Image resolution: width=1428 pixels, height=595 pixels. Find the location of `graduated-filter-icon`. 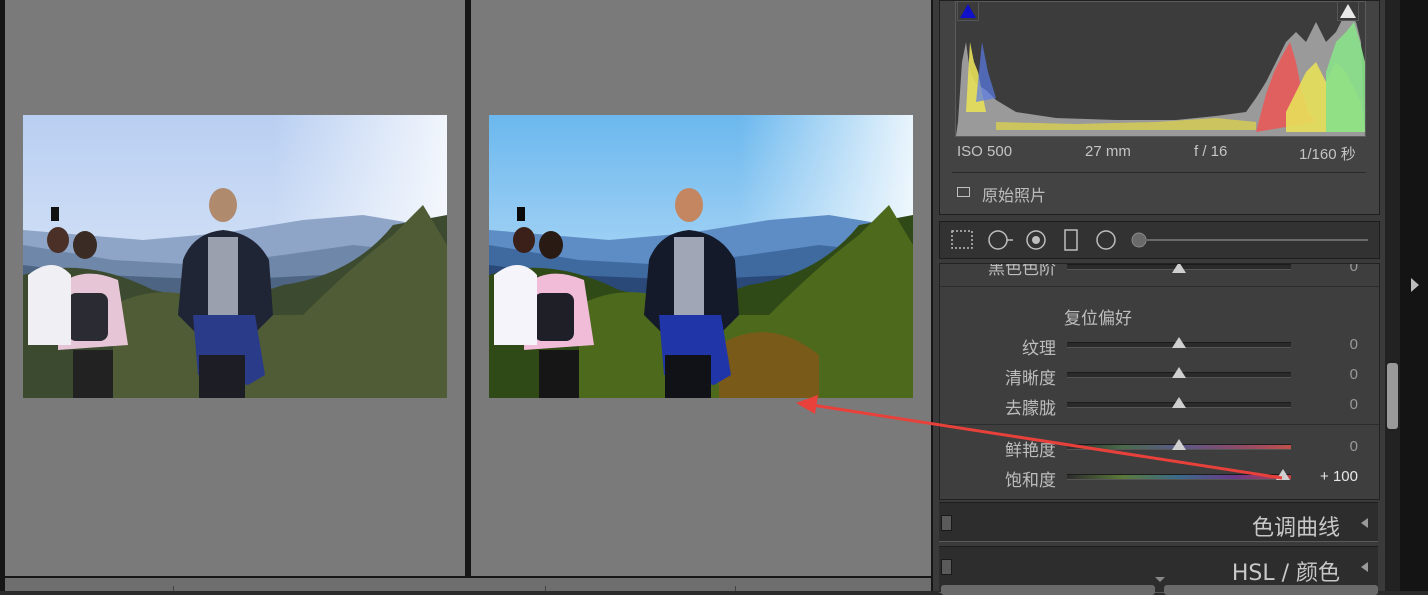

graduated-filter-icon is located at coordinates (1071, 240).